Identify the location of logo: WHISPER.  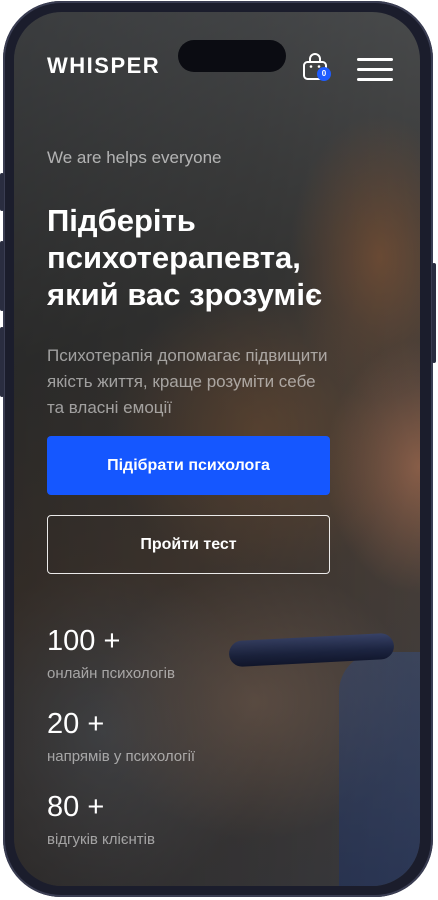
(103, 66).